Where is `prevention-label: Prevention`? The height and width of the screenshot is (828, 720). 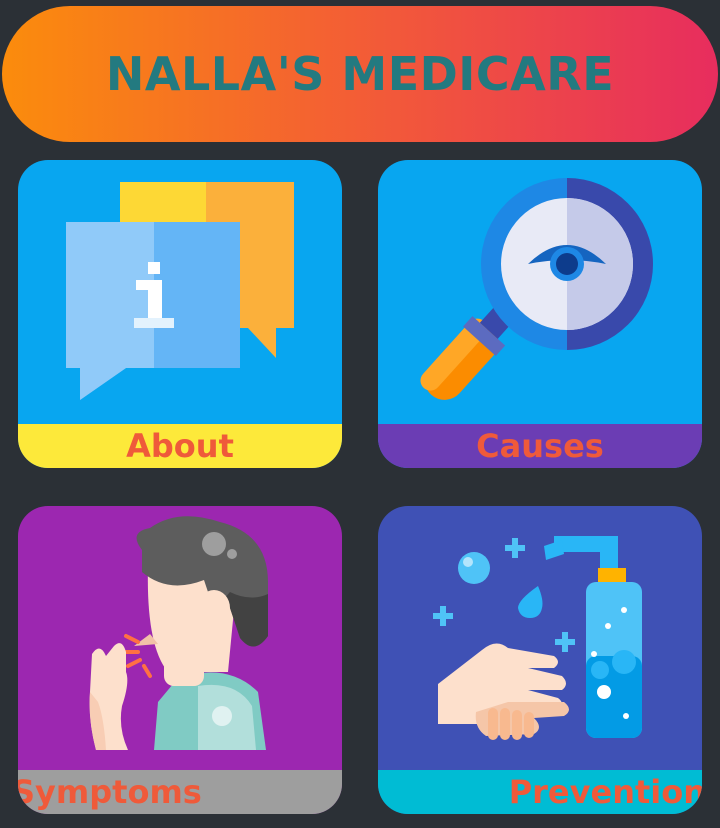
prevention-label: Prevention is located at coordinates (605, 792).